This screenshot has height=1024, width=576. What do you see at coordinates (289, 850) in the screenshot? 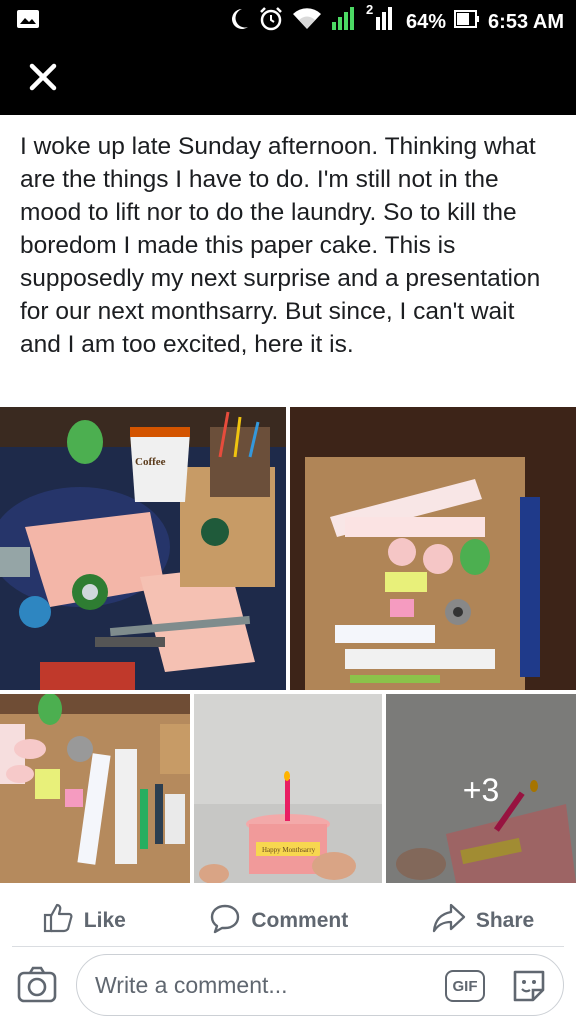
I see `cake-text: Happy Monthsarry` at bounding box center [289, 850].